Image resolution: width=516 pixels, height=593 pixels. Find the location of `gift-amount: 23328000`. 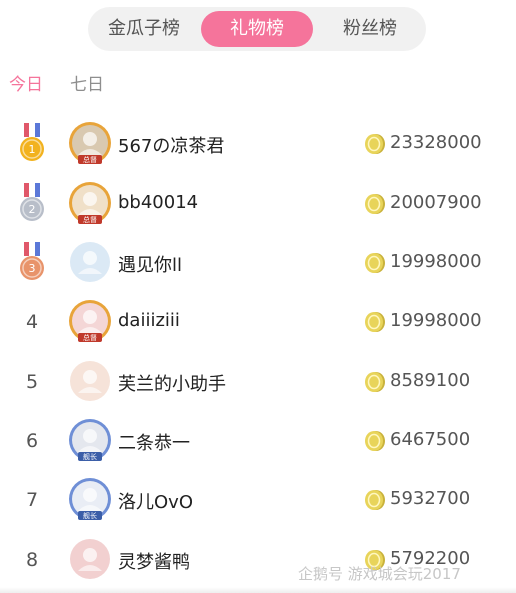

gift-amount: 23328000 is located at coordinates (436, 142).